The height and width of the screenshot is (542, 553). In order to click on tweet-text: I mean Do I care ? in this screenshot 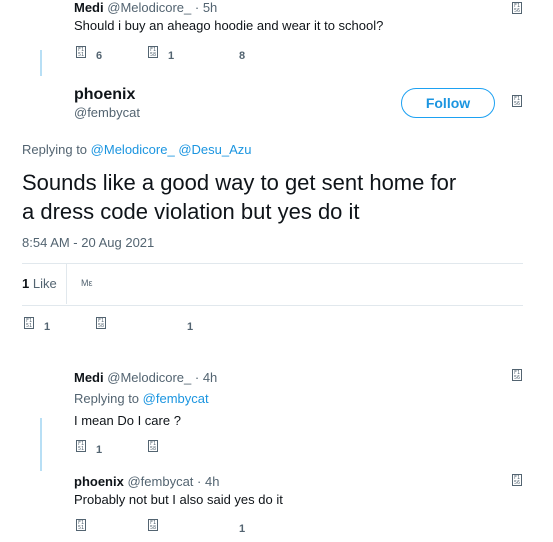, I will do `click(127, 420)`.